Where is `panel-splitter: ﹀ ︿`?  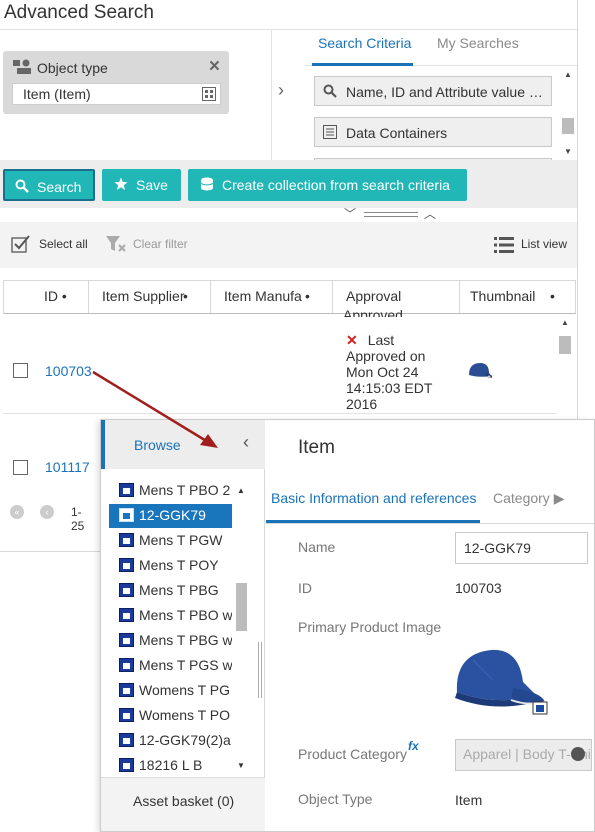 panel-splitter: ﹀ ︿ is located at coordinates (391, 213).